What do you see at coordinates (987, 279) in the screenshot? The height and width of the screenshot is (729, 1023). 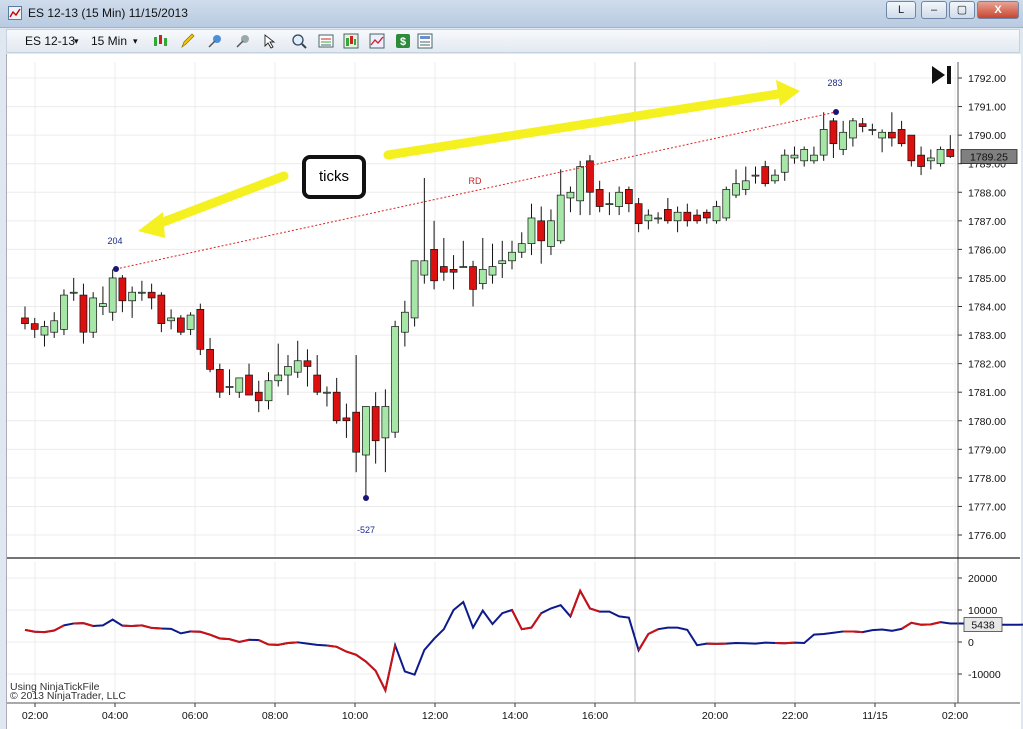 I see `price-tick-label: 1785.00` at bounding box center [987, 279].